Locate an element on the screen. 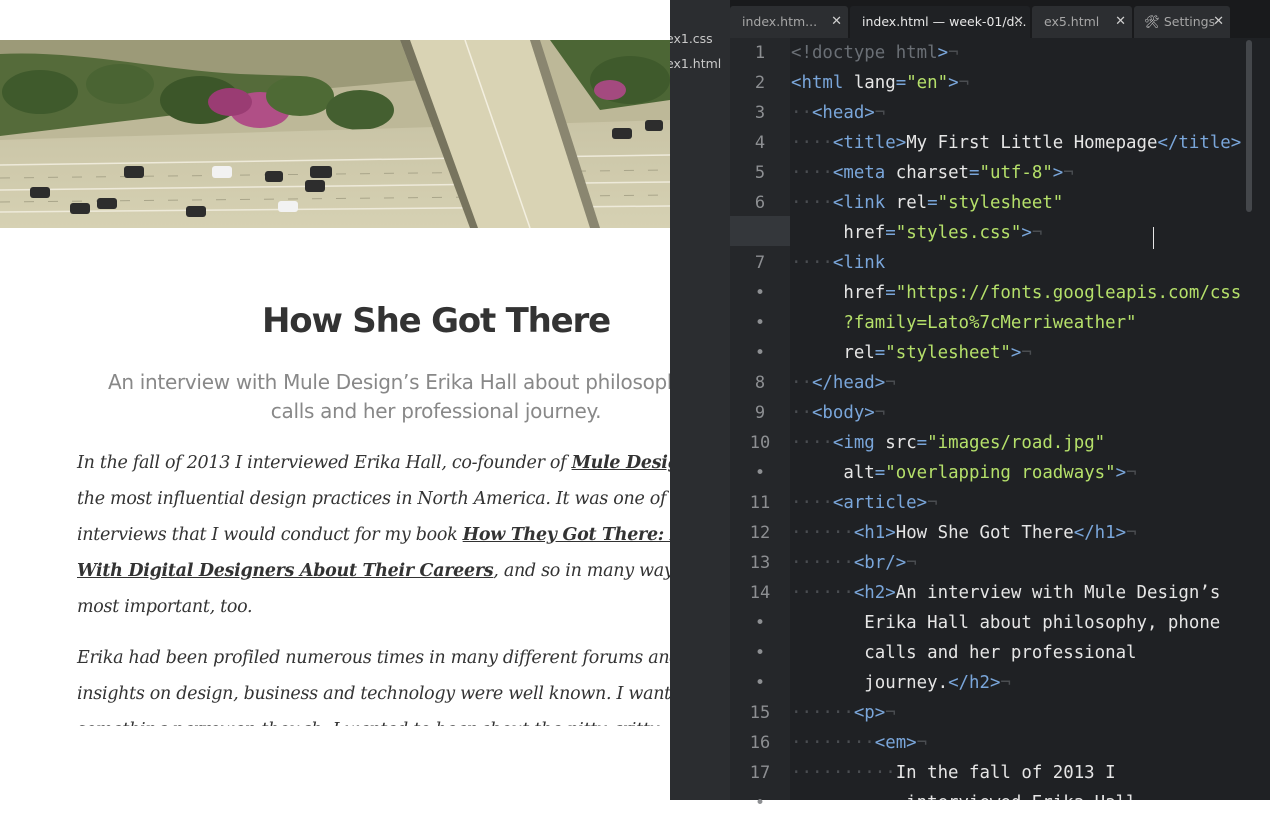  line-number: 9 is located at coordinates (760, 413).